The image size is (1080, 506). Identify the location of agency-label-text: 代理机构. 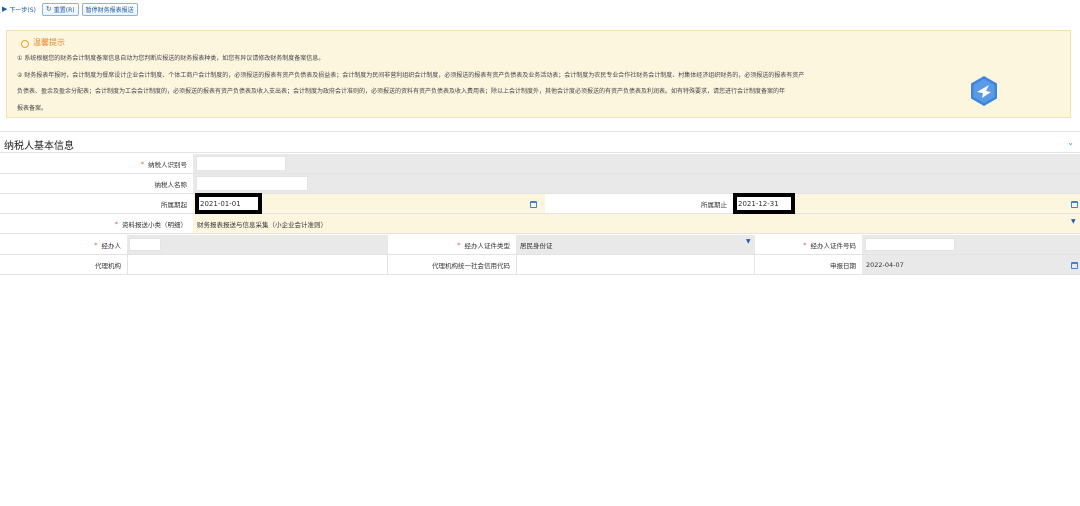
(108, 265).